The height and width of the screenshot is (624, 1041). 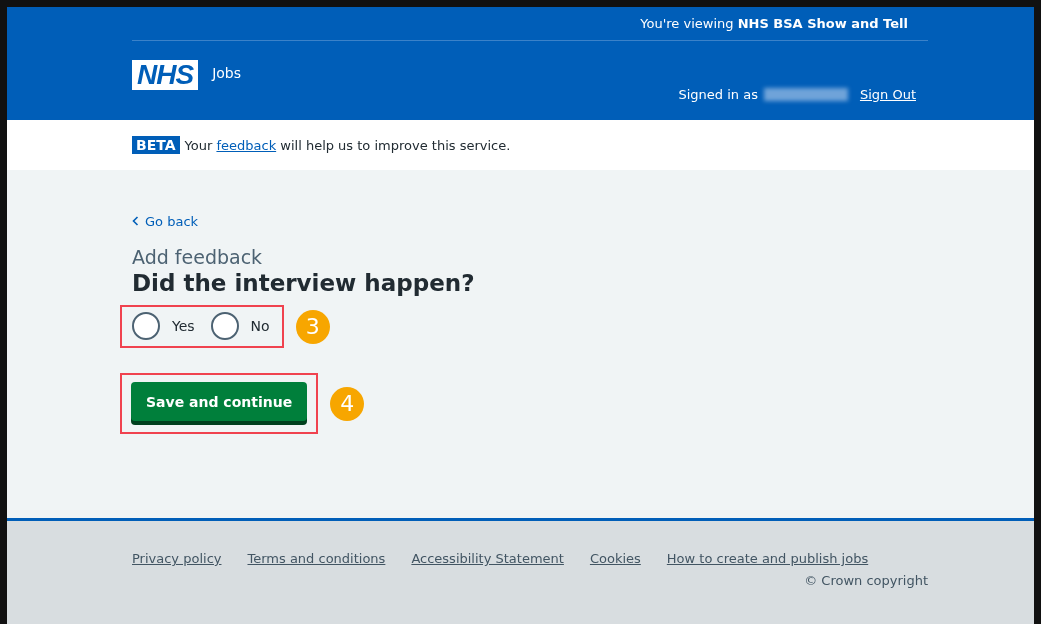 I want to click on viewing-text: You're viewing NHS BSA Show and Tell, so click(x=774, y=23).